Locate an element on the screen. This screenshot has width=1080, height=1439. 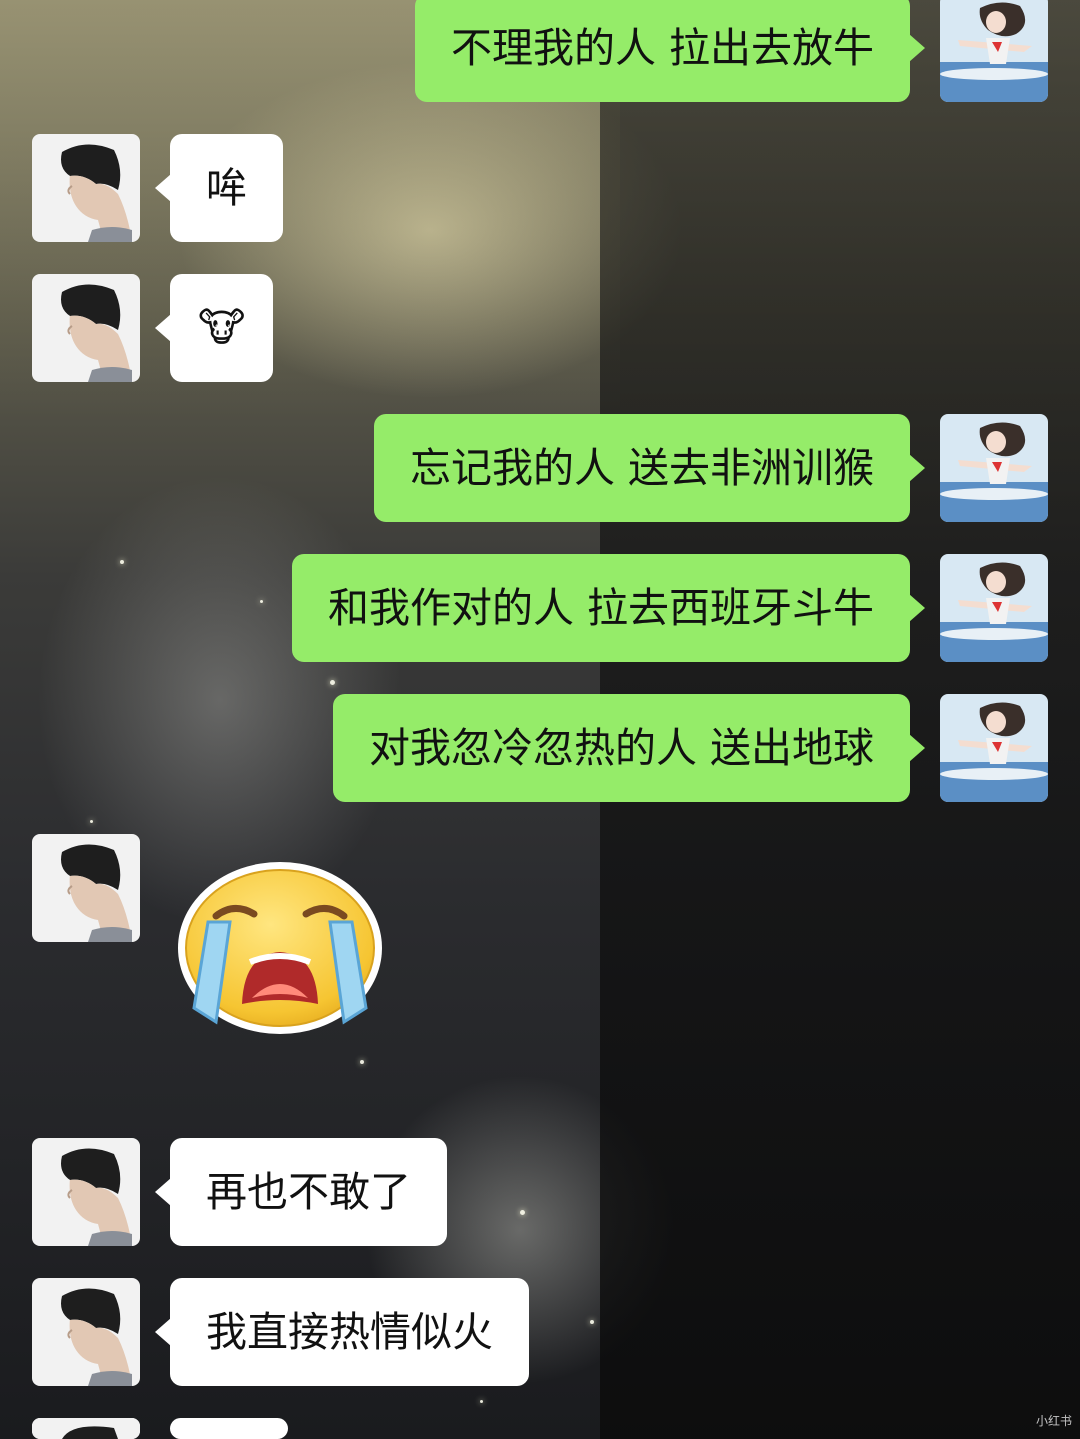
crying-face-sticker is located at coordinates (280, 948).